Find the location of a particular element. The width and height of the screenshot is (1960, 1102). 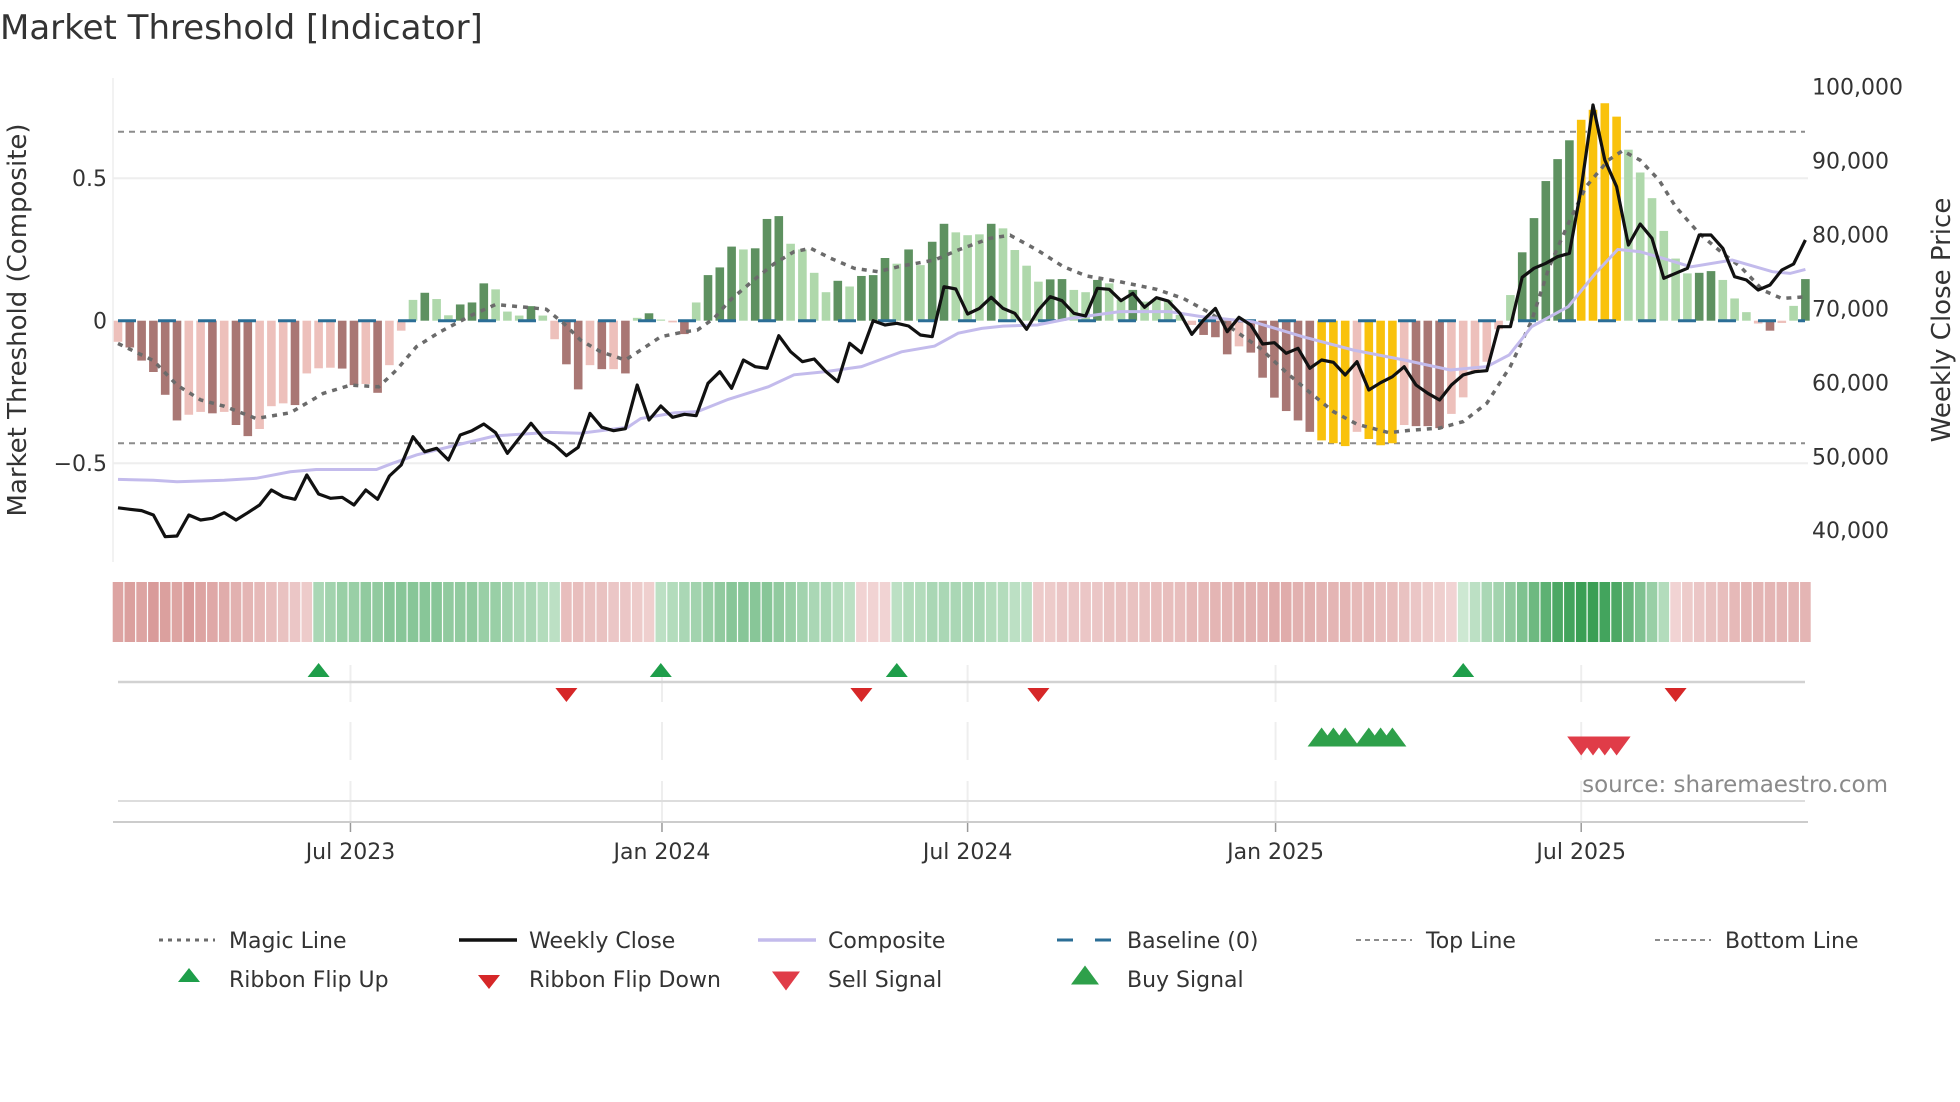

legend-label: Sell Signal is located at coordinates (885, 980).